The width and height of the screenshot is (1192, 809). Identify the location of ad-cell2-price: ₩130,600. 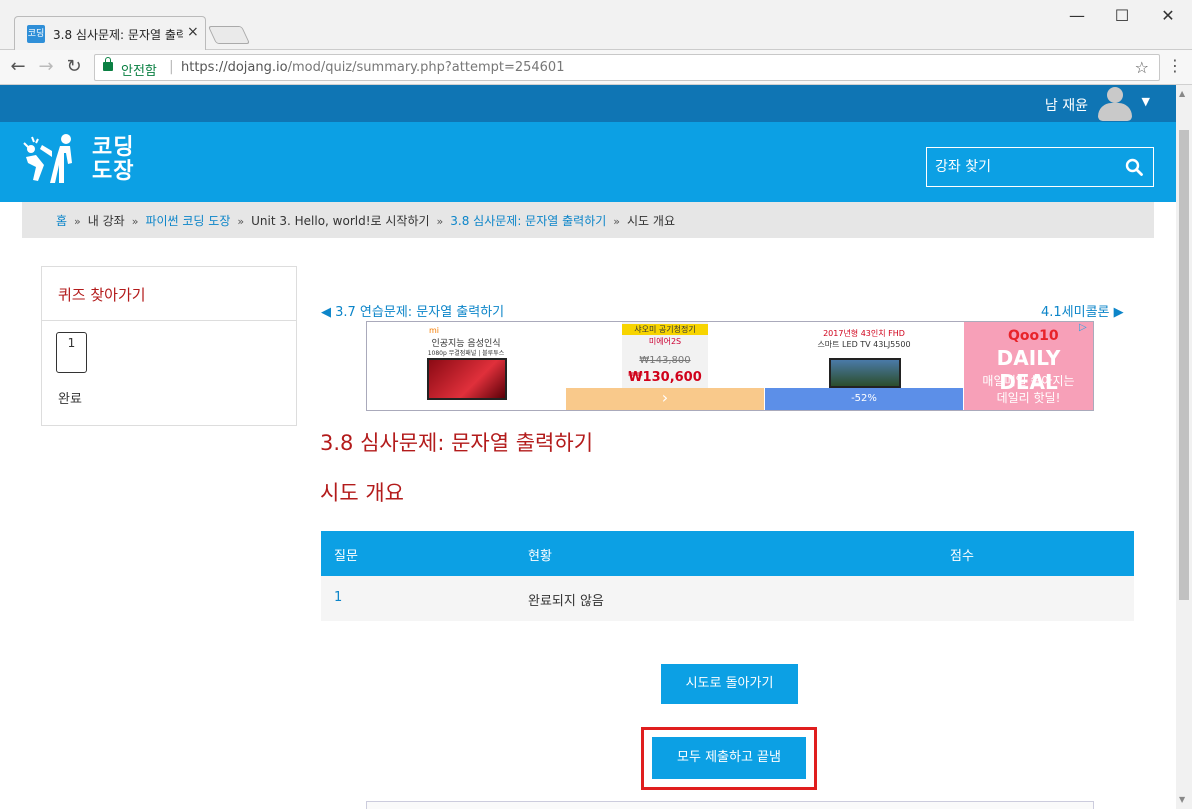
(665, 377).